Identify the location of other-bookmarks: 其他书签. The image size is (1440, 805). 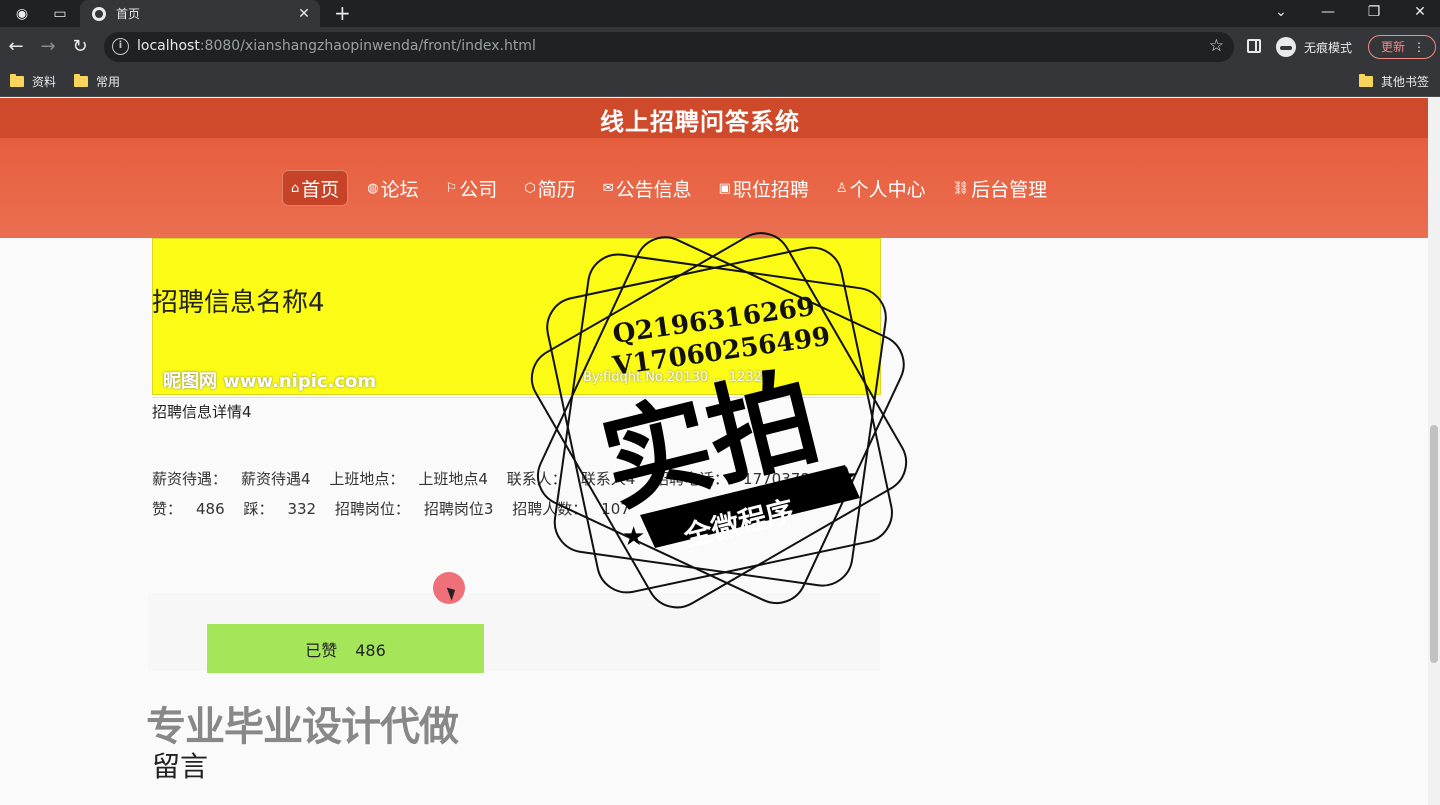
(1394, 81).